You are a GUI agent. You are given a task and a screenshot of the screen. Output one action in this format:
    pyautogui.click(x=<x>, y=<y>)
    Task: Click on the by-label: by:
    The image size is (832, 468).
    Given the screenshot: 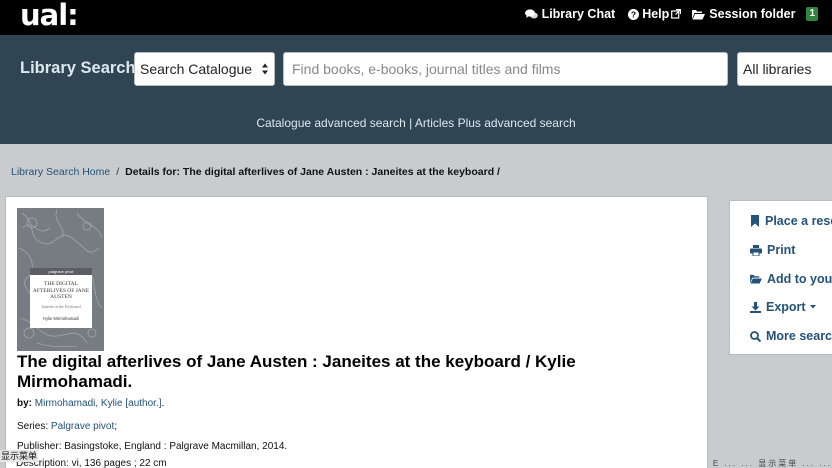 What is the action you would take?
    pyautogui.click(x=24, y=403)
    